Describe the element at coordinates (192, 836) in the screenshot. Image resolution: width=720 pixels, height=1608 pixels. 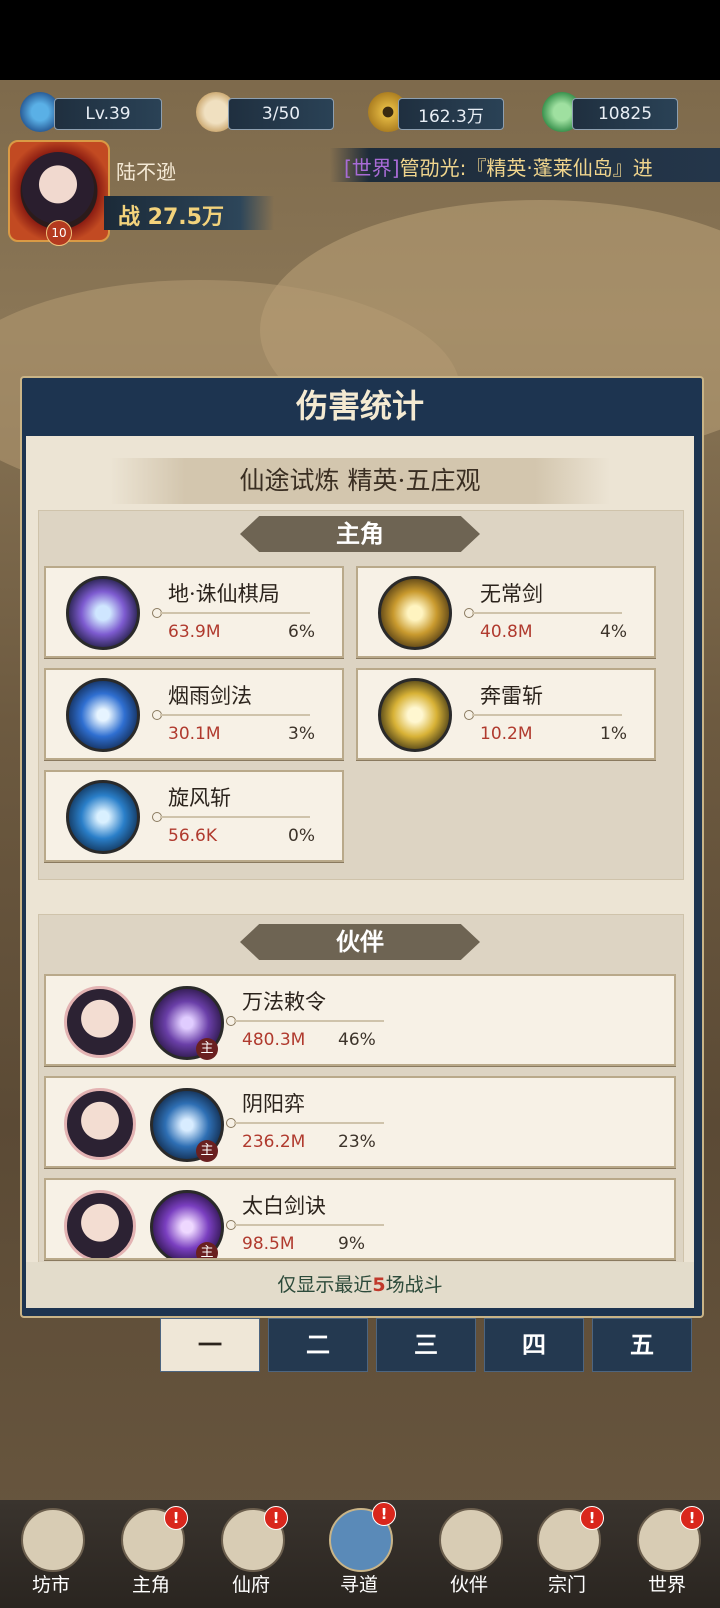
I see `skill-damage: 56.6K` at that location.